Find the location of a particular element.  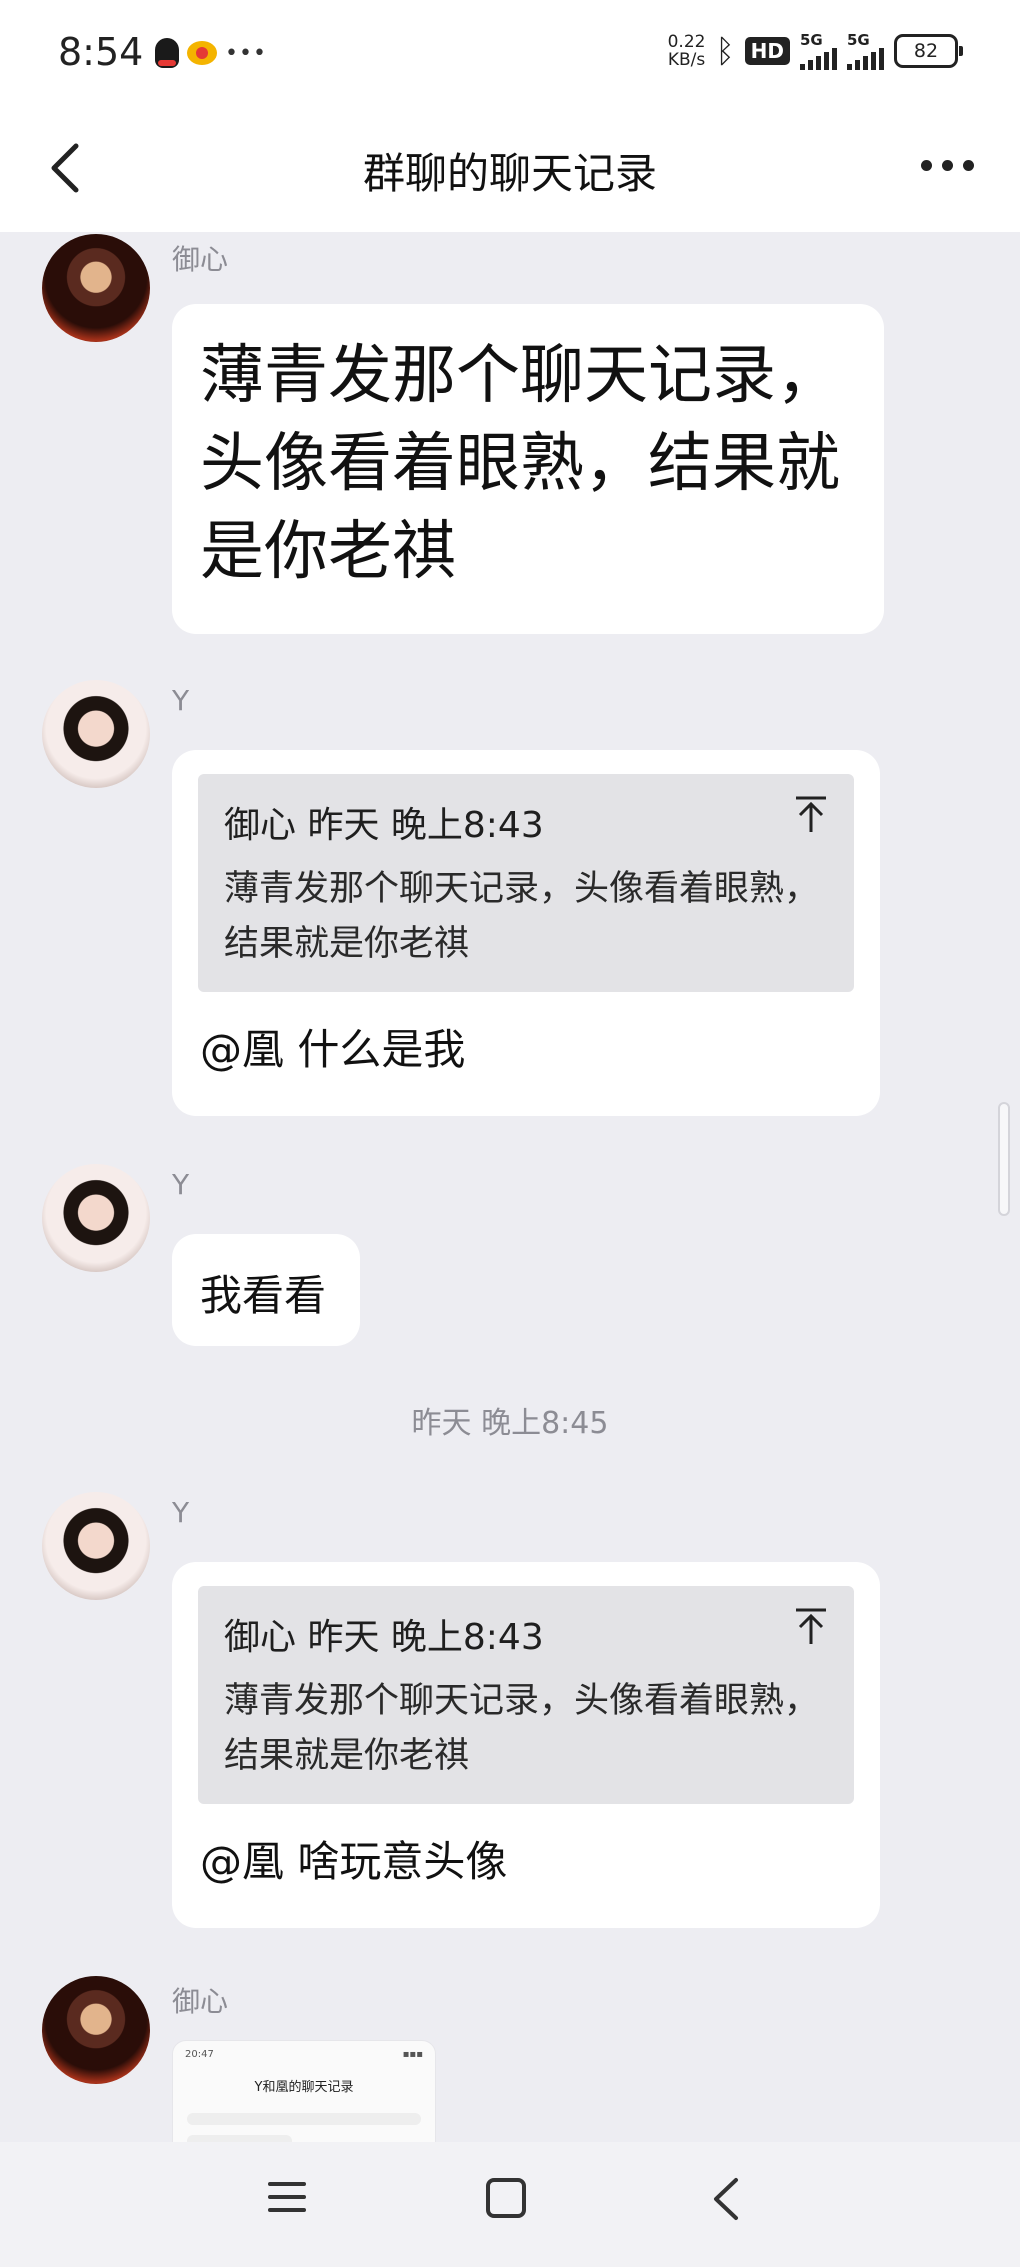

message-text: @凰 啥玩意头像 is located at coordinates (354, 1861).